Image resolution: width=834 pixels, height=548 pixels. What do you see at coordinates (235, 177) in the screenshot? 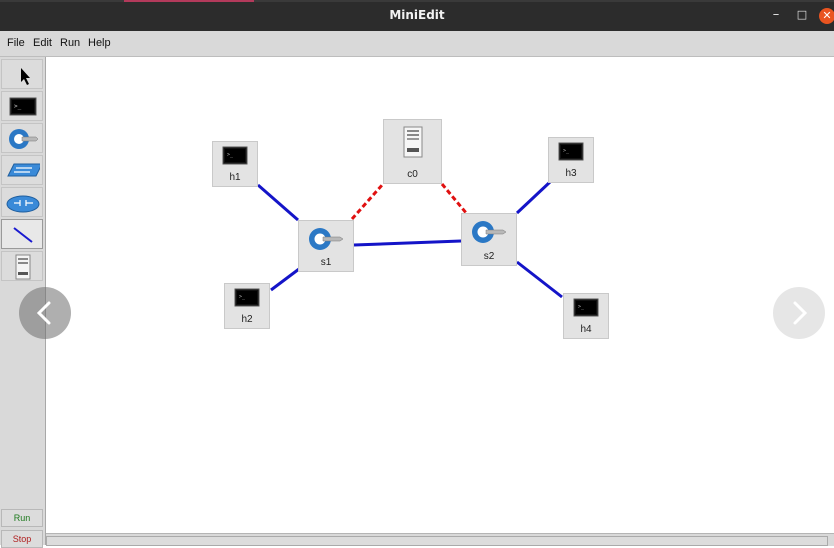
I see `host-label: h1` at bounding box center [235, 177].